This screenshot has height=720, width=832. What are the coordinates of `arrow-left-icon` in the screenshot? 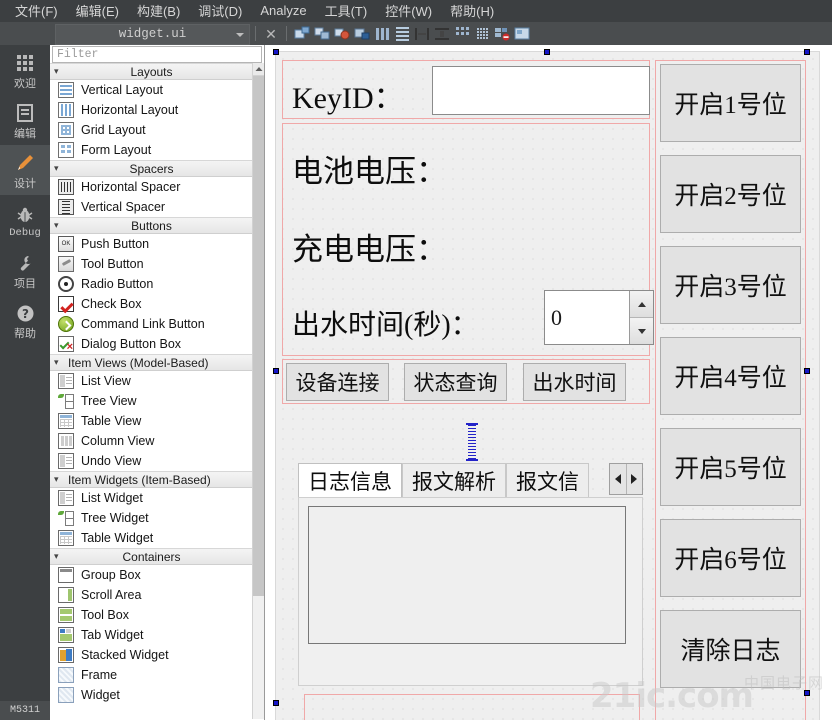 It's located at (618, 479).